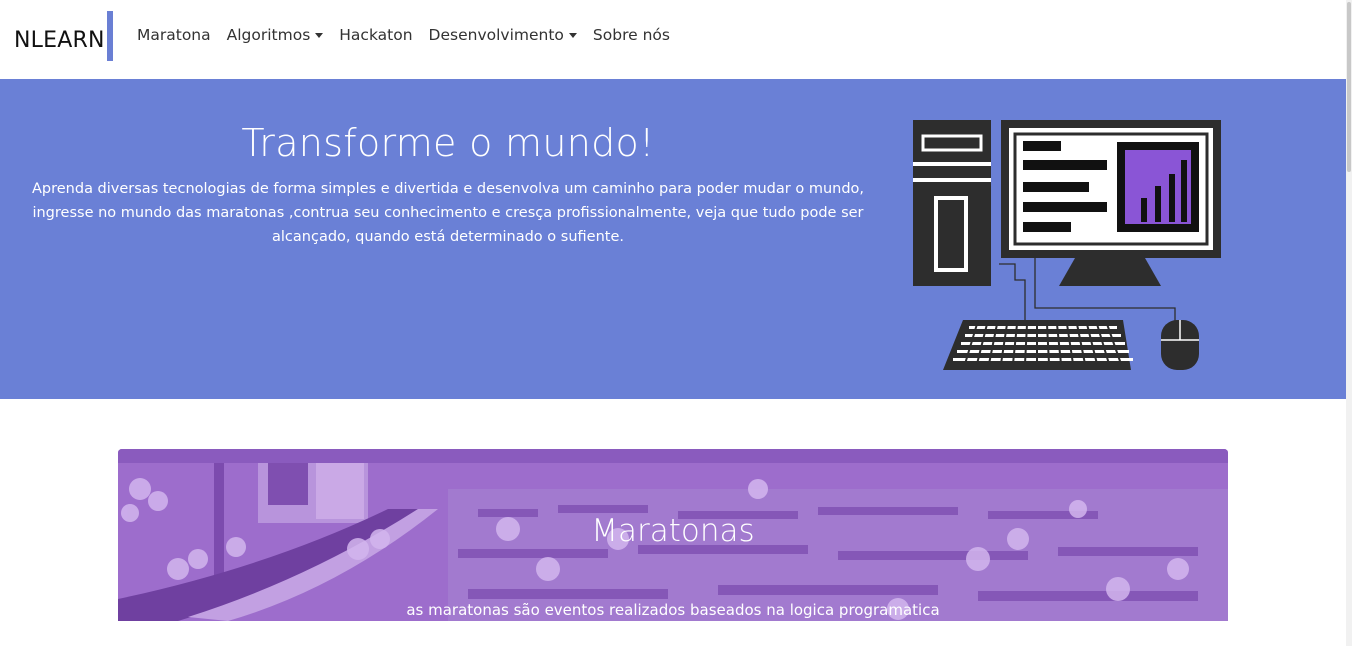 This screenshot has width=1352, height=646. I want to click on nav-item-label: Sobre nós, so click(631, 35).